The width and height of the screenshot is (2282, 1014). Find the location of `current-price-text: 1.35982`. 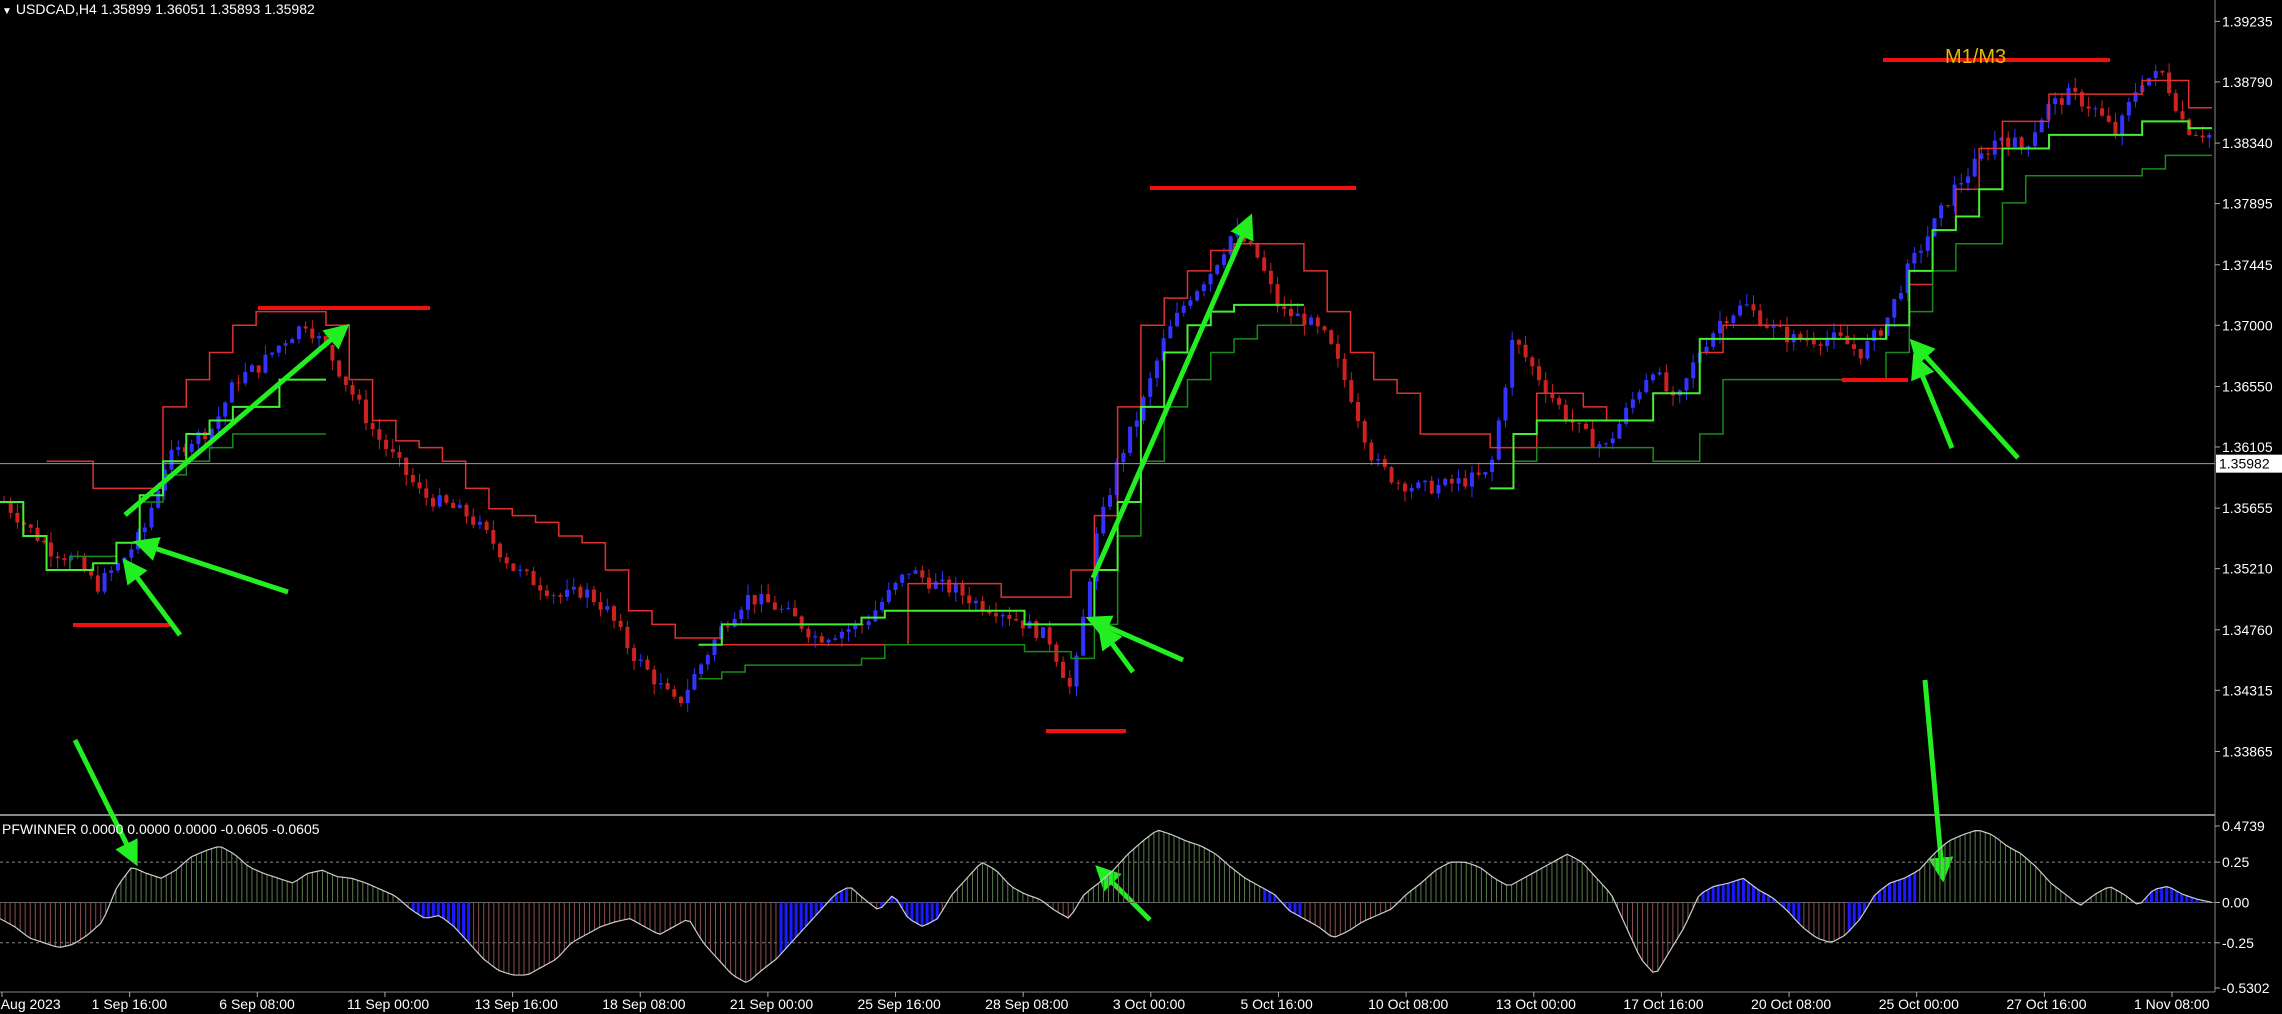

current-price-text: 1.35982 is located at coordinates (2244, 464).